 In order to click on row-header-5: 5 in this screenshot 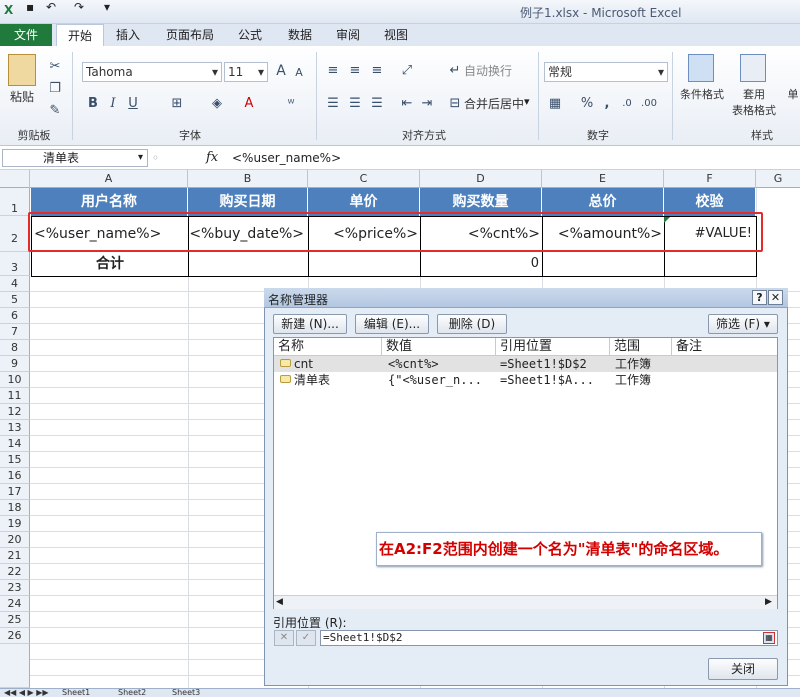, I will do `click(15, 300)`.